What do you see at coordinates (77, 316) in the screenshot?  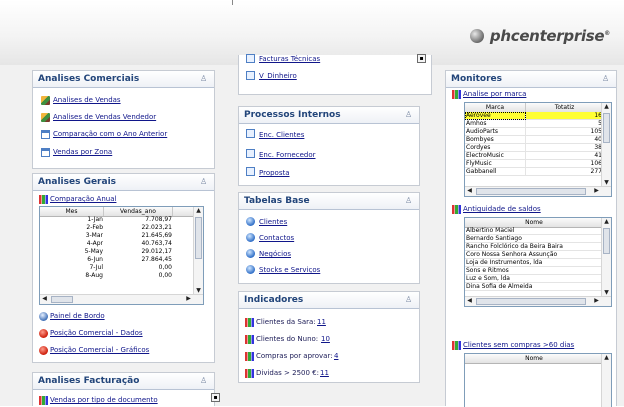 I see `link-painel-bordo: Painel de Bordo` at bounding box center [77, 316].